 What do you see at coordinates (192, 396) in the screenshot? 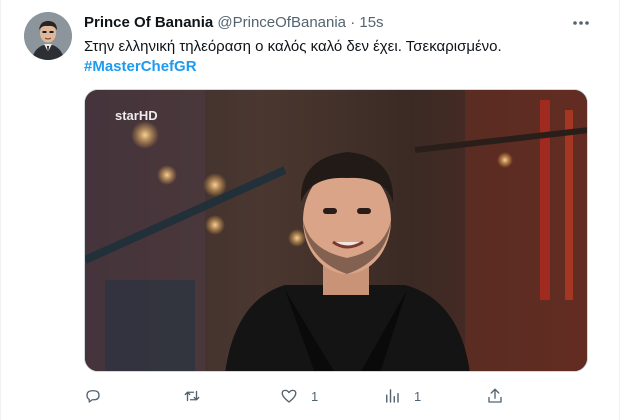
I see `retweet-icon` at bounding box center [192, 396].